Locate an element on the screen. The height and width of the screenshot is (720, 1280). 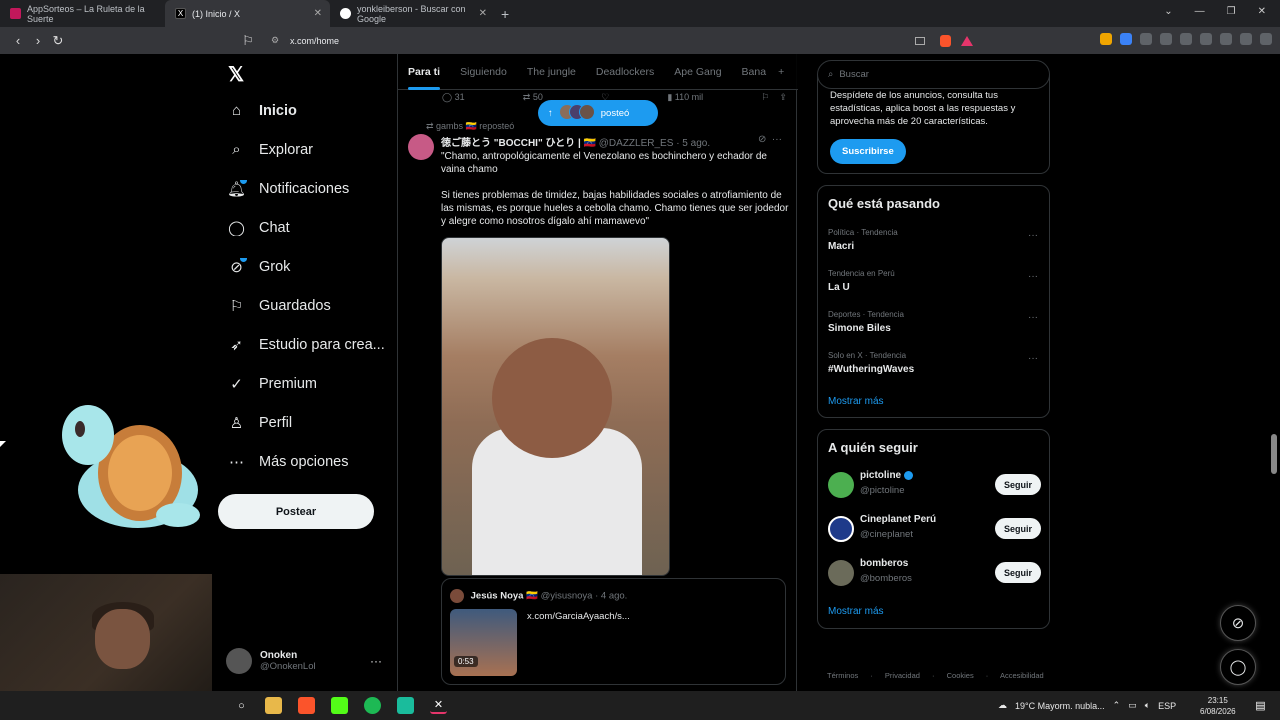
browser-tab-appsorteos: AppSorteos – La Ruleta de la Suerte is located at coordinates (82, 13).